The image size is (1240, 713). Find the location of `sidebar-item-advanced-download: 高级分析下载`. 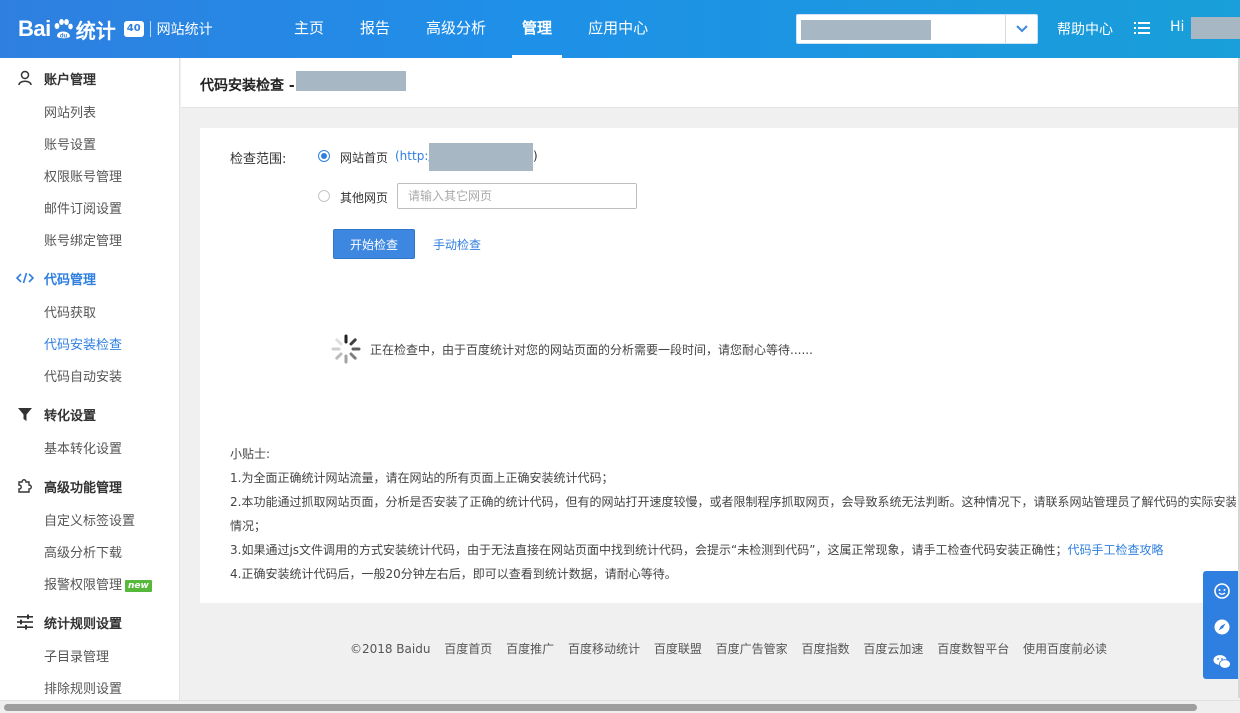

sidebar-item-advanced-download: 高级分析下载 is located at coordinates (83, 554).